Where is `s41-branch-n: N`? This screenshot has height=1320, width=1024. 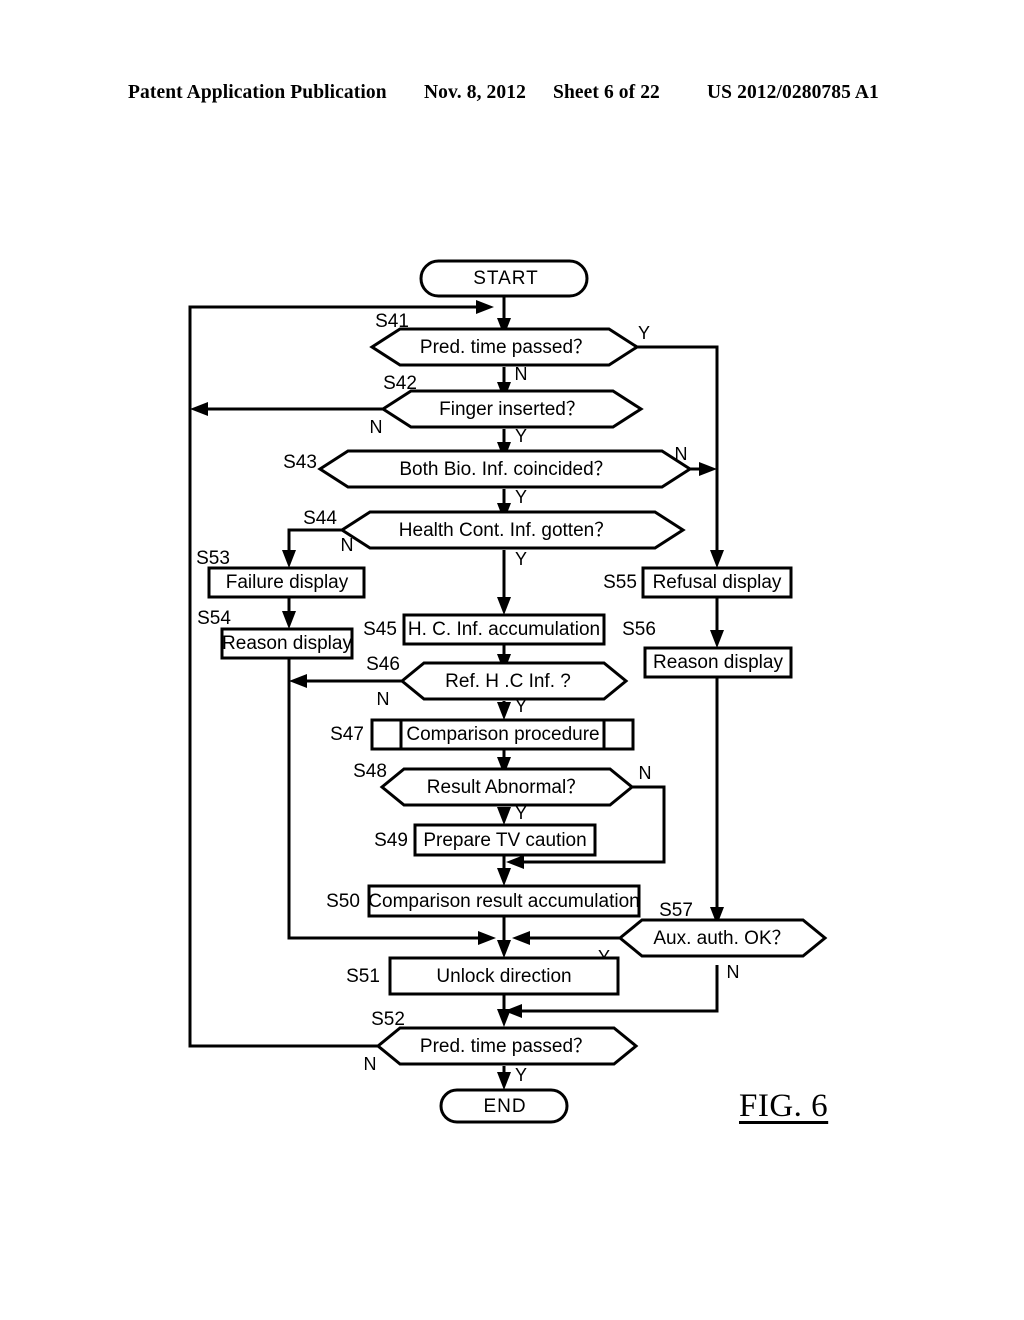 s41-branch-n: N is located at coordinates (521, 374).